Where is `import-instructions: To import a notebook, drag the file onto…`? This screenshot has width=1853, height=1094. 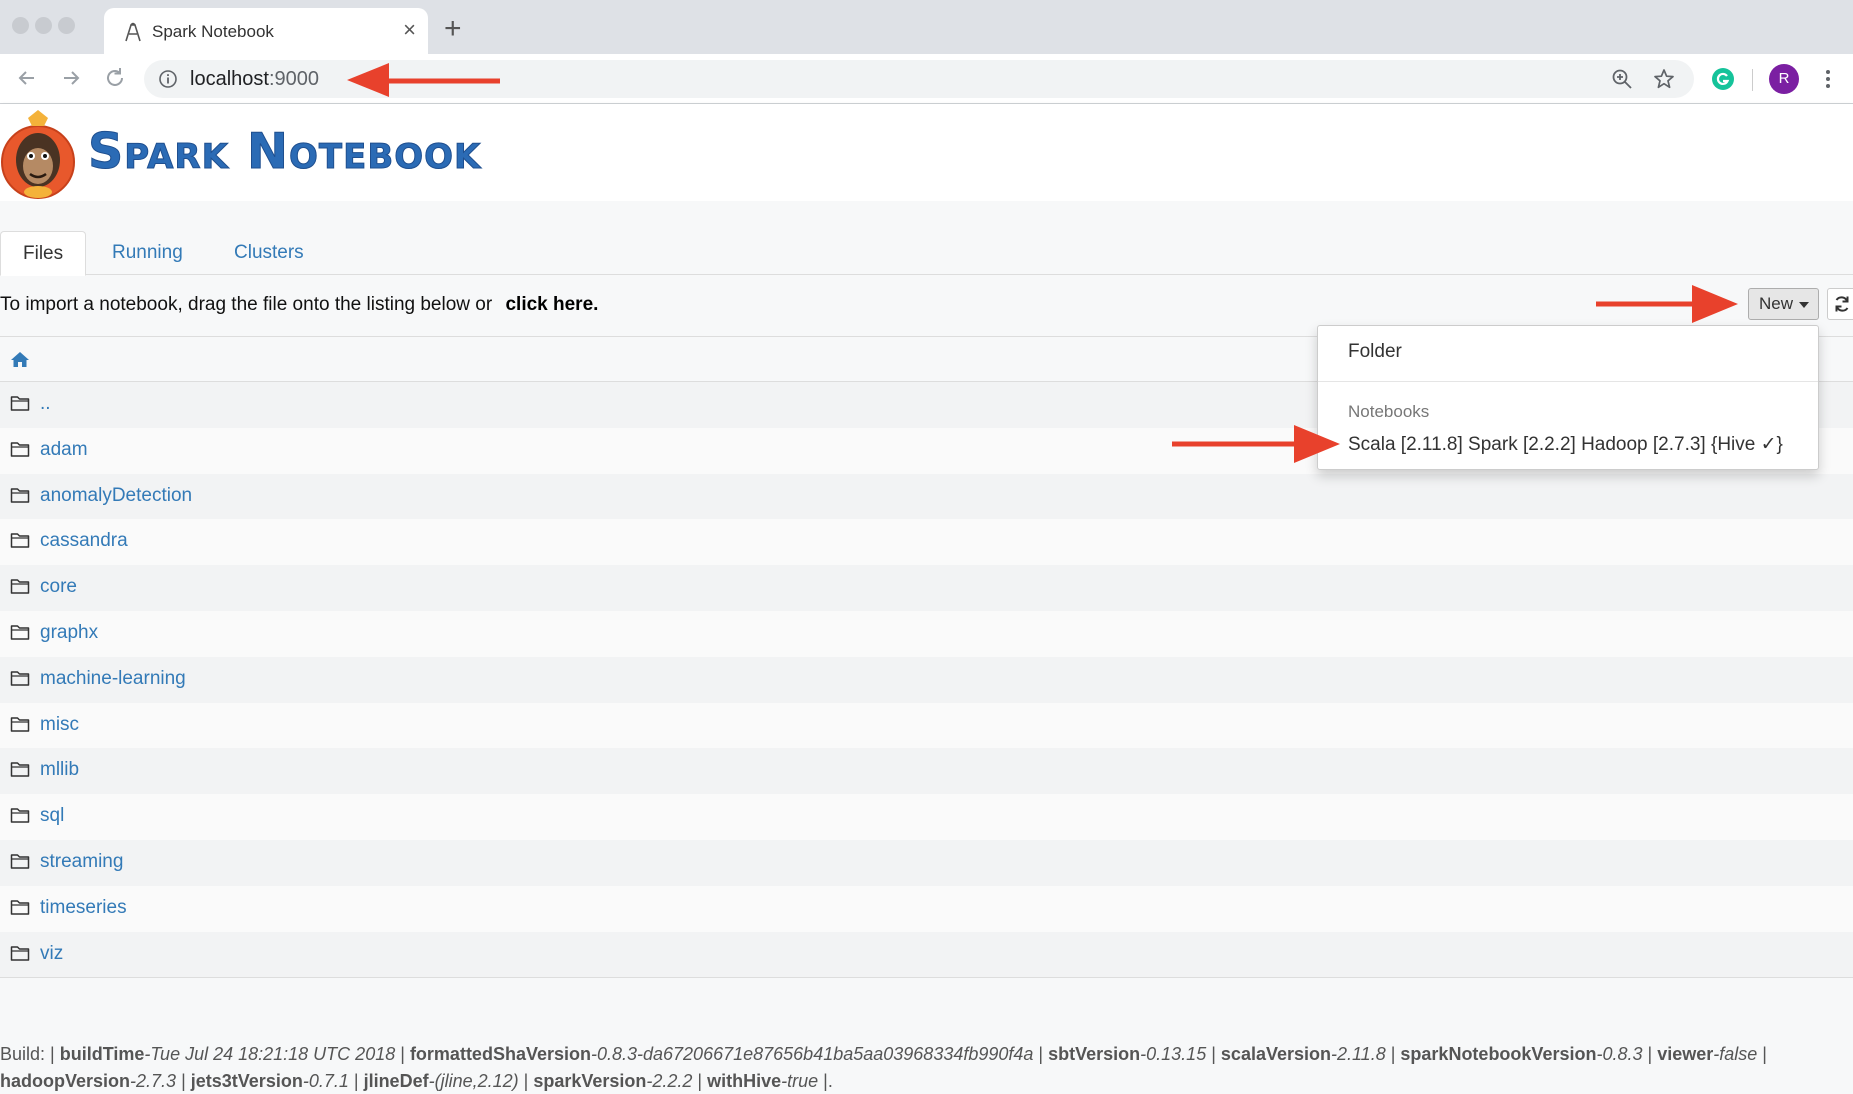 import-instructions: To import a notebook, drag the file onto… is located at coordinates (299, 305).